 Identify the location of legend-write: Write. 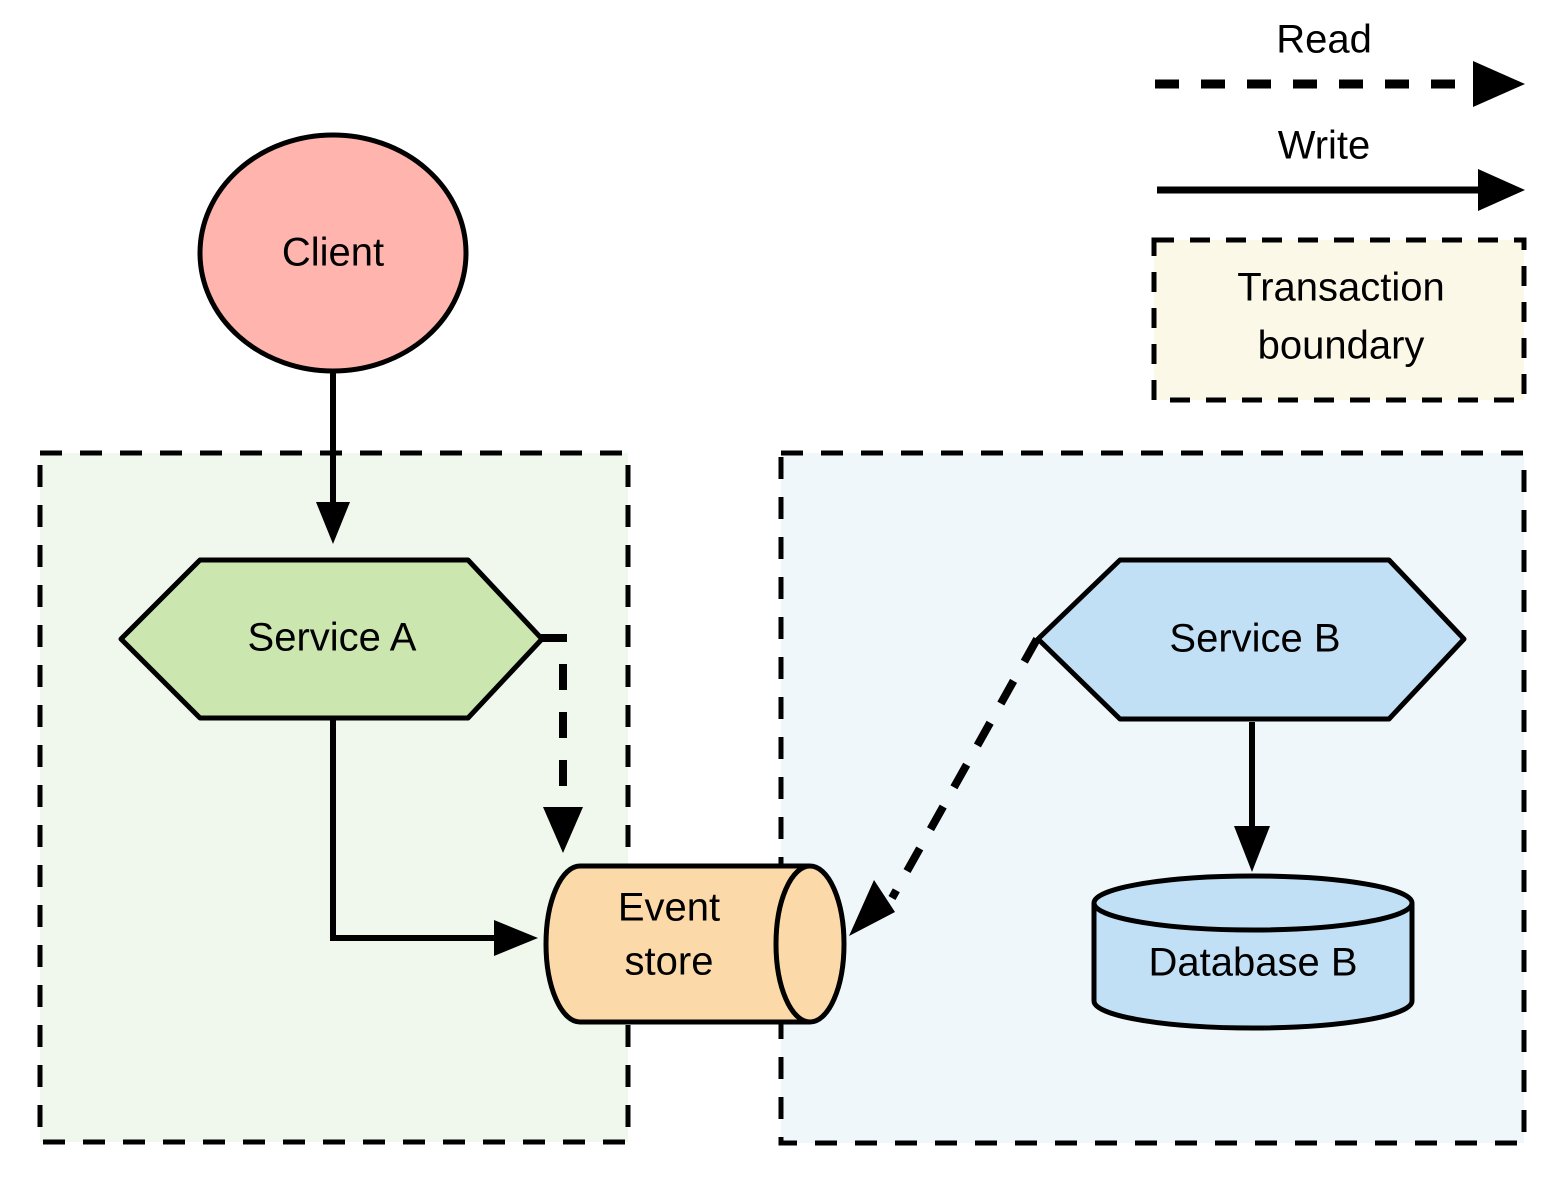
(1341, 167).